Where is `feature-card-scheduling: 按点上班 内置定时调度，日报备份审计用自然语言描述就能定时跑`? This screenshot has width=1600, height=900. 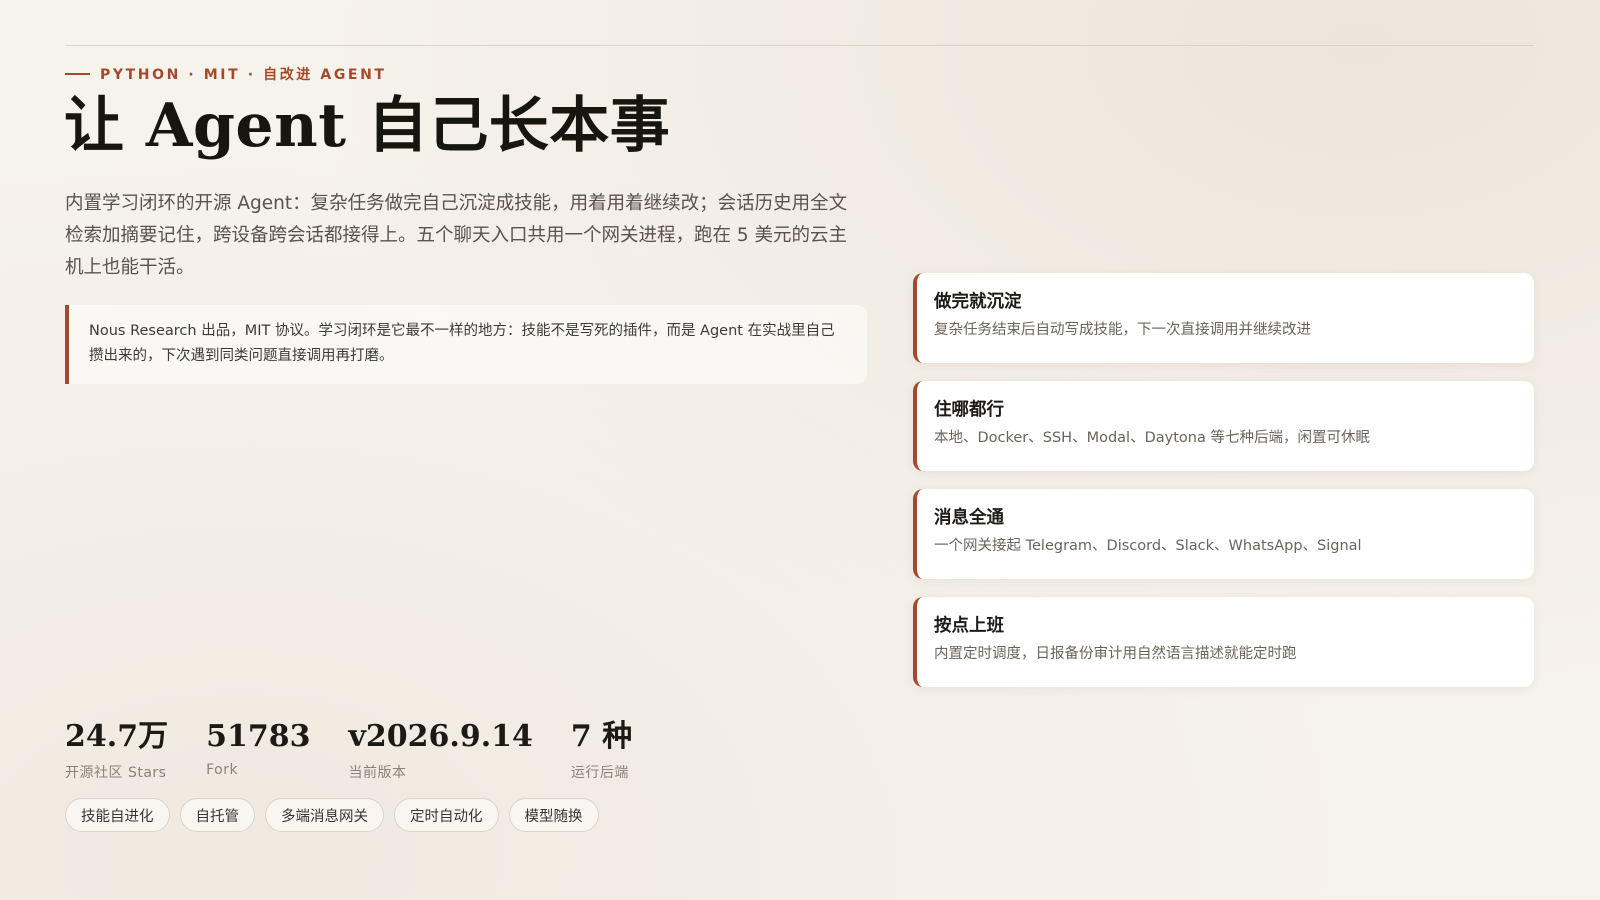 feature-card-scheduling: 按点上班 内置定时调度，日报备份审计用自然语言描述就能定时跑 is located at coordinates (1223, 642).